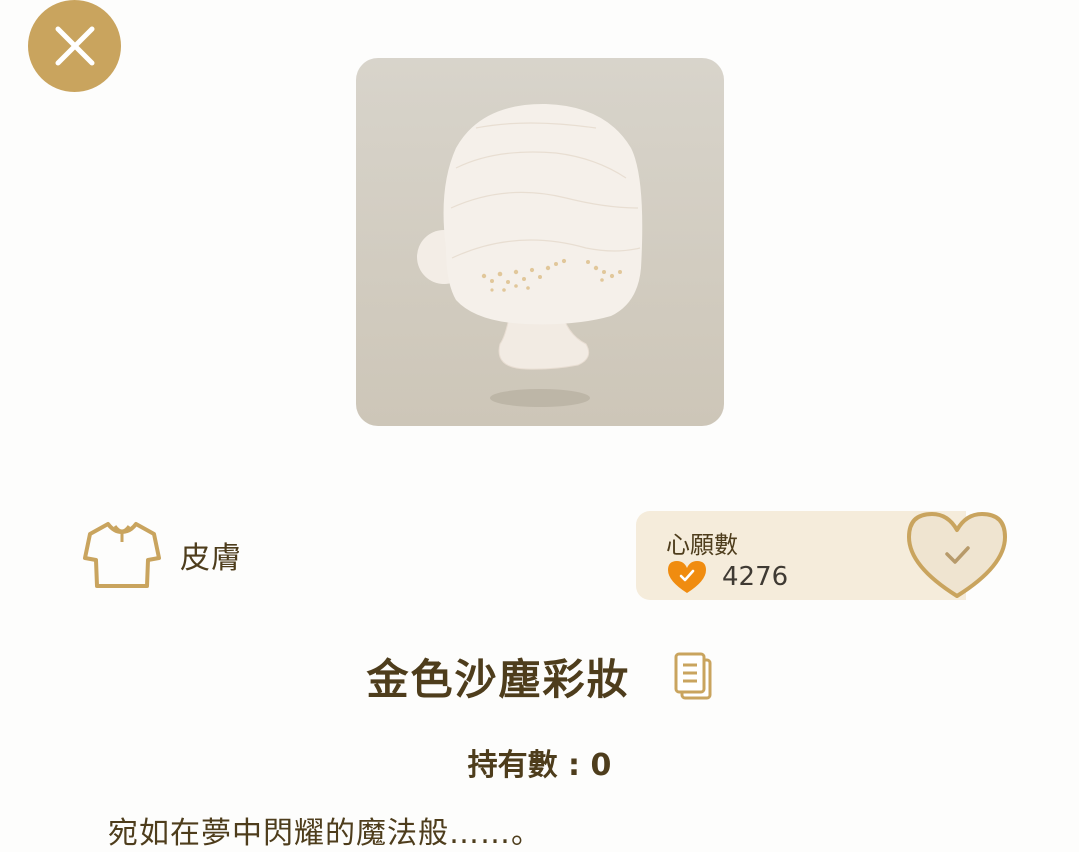 Image resolution: width=1079 pixels, height=852 pixels. I want to click on close-icon, so click(74, 46).